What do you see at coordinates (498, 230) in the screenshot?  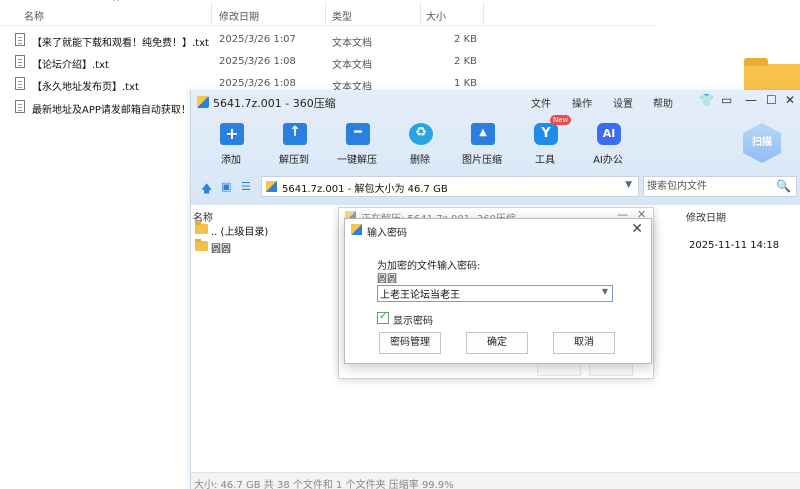 I see `dialog-titlebar: 输入密码 ✕` at bounding box center [498, 230].